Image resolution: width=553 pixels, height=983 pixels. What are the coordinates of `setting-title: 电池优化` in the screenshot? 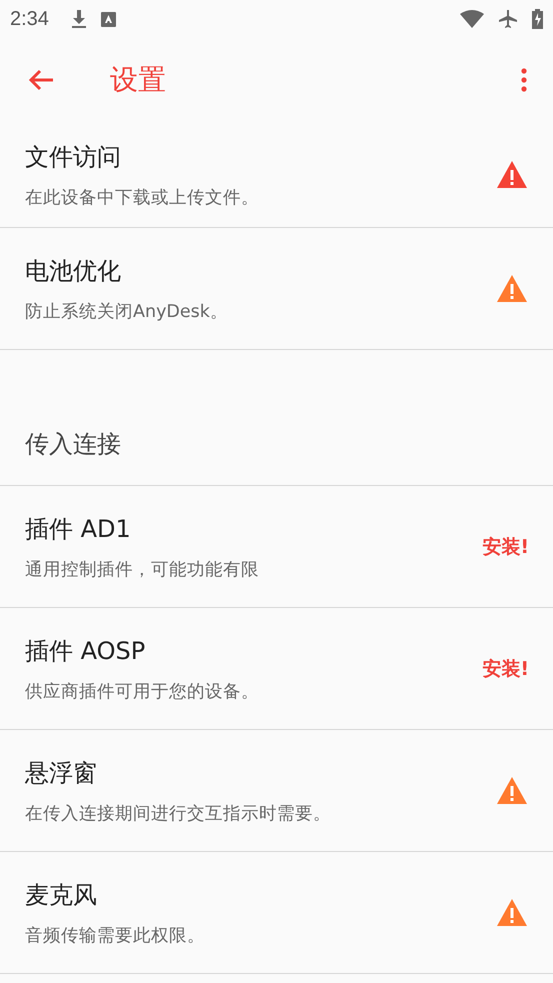 It's located at (73, 271).